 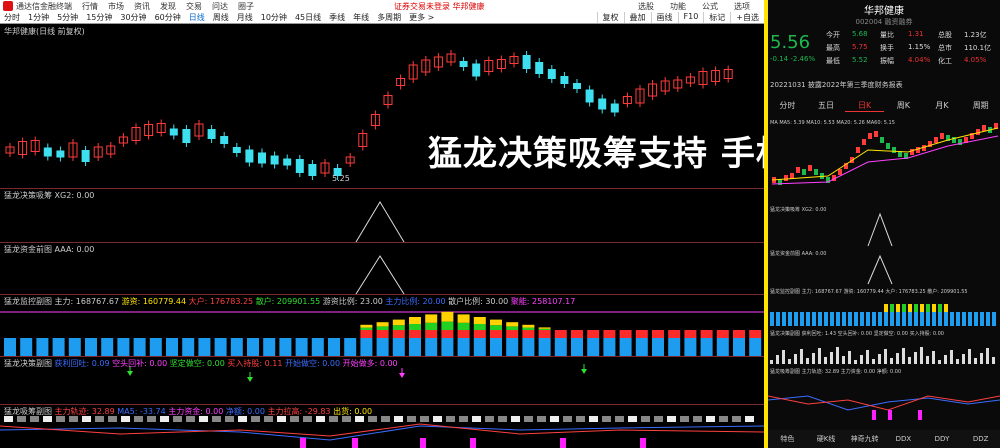 I want to click on phone-bottom-item: 神奇九转, so click(x=864, y=439).